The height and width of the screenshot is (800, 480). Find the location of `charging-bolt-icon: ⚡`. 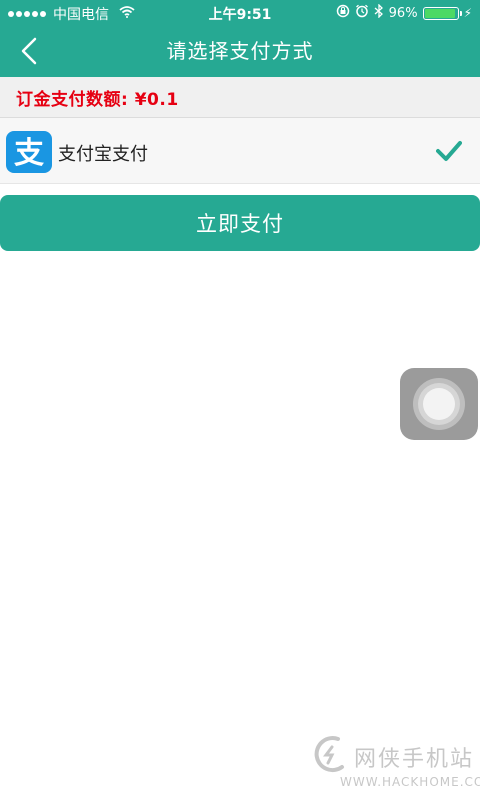

charging-bolt-icon: ⚡ is located at coordinates (467, 13).